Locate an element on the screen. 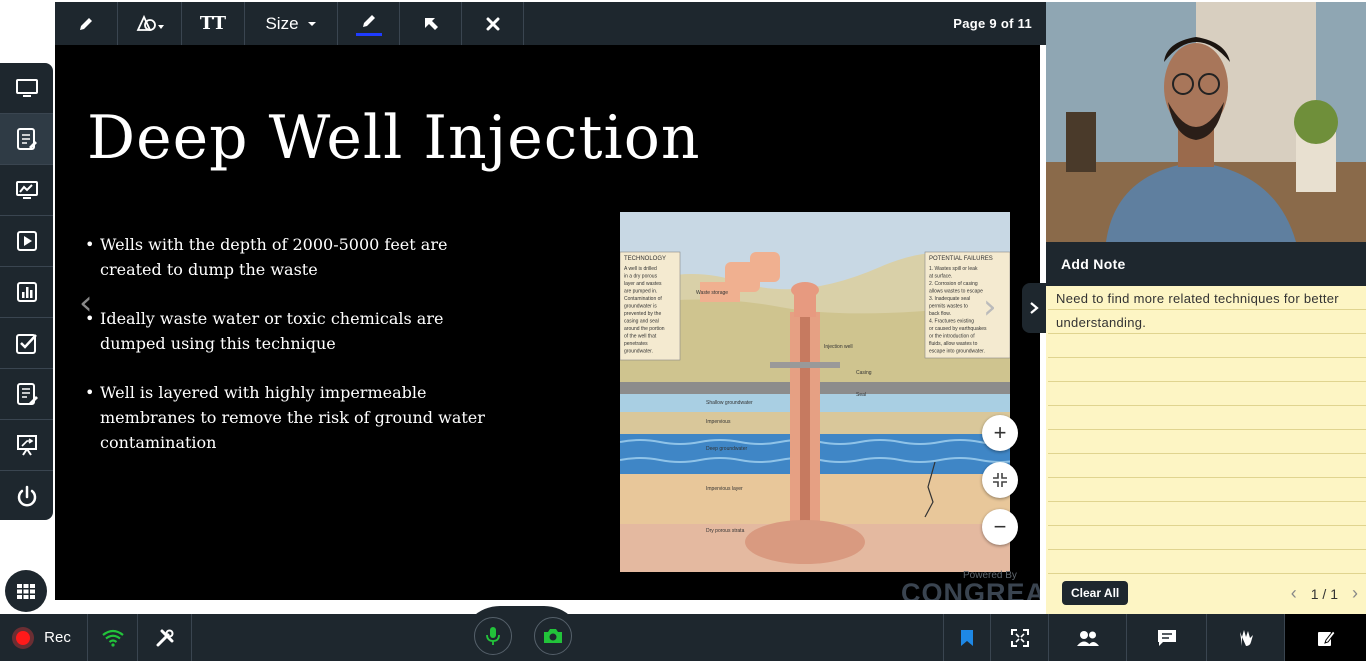  chat-button is located at coordinates (1167, 637).